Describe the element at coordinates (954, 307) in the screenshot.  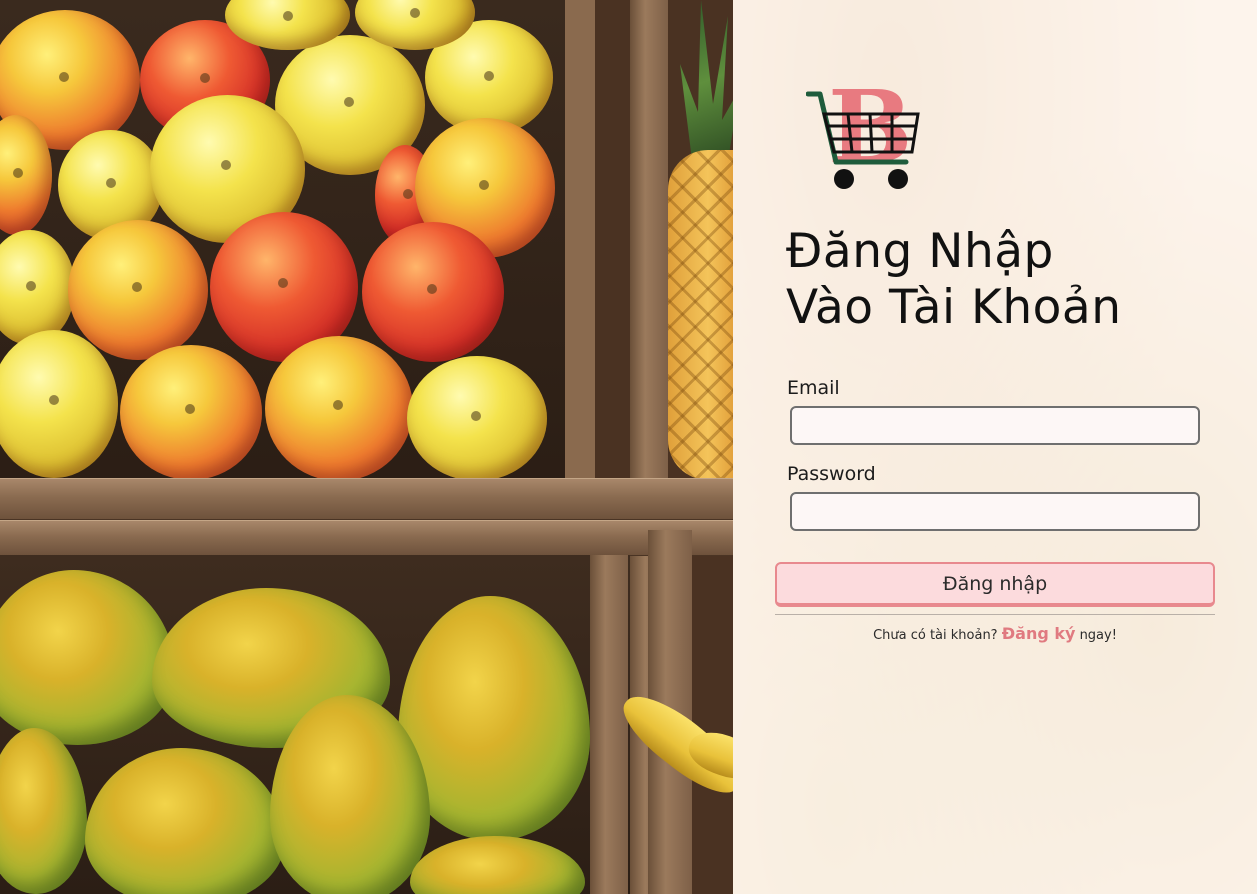
I see `title-line-2: Vào Tài Khoản` at that location.